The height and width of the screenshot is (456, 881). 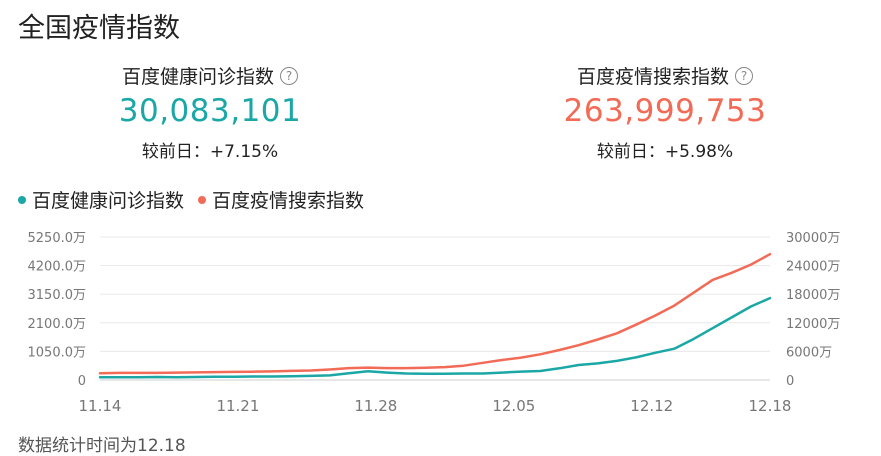 I want to click on x-tick-label: 12.18, so click(x=770, y=406).